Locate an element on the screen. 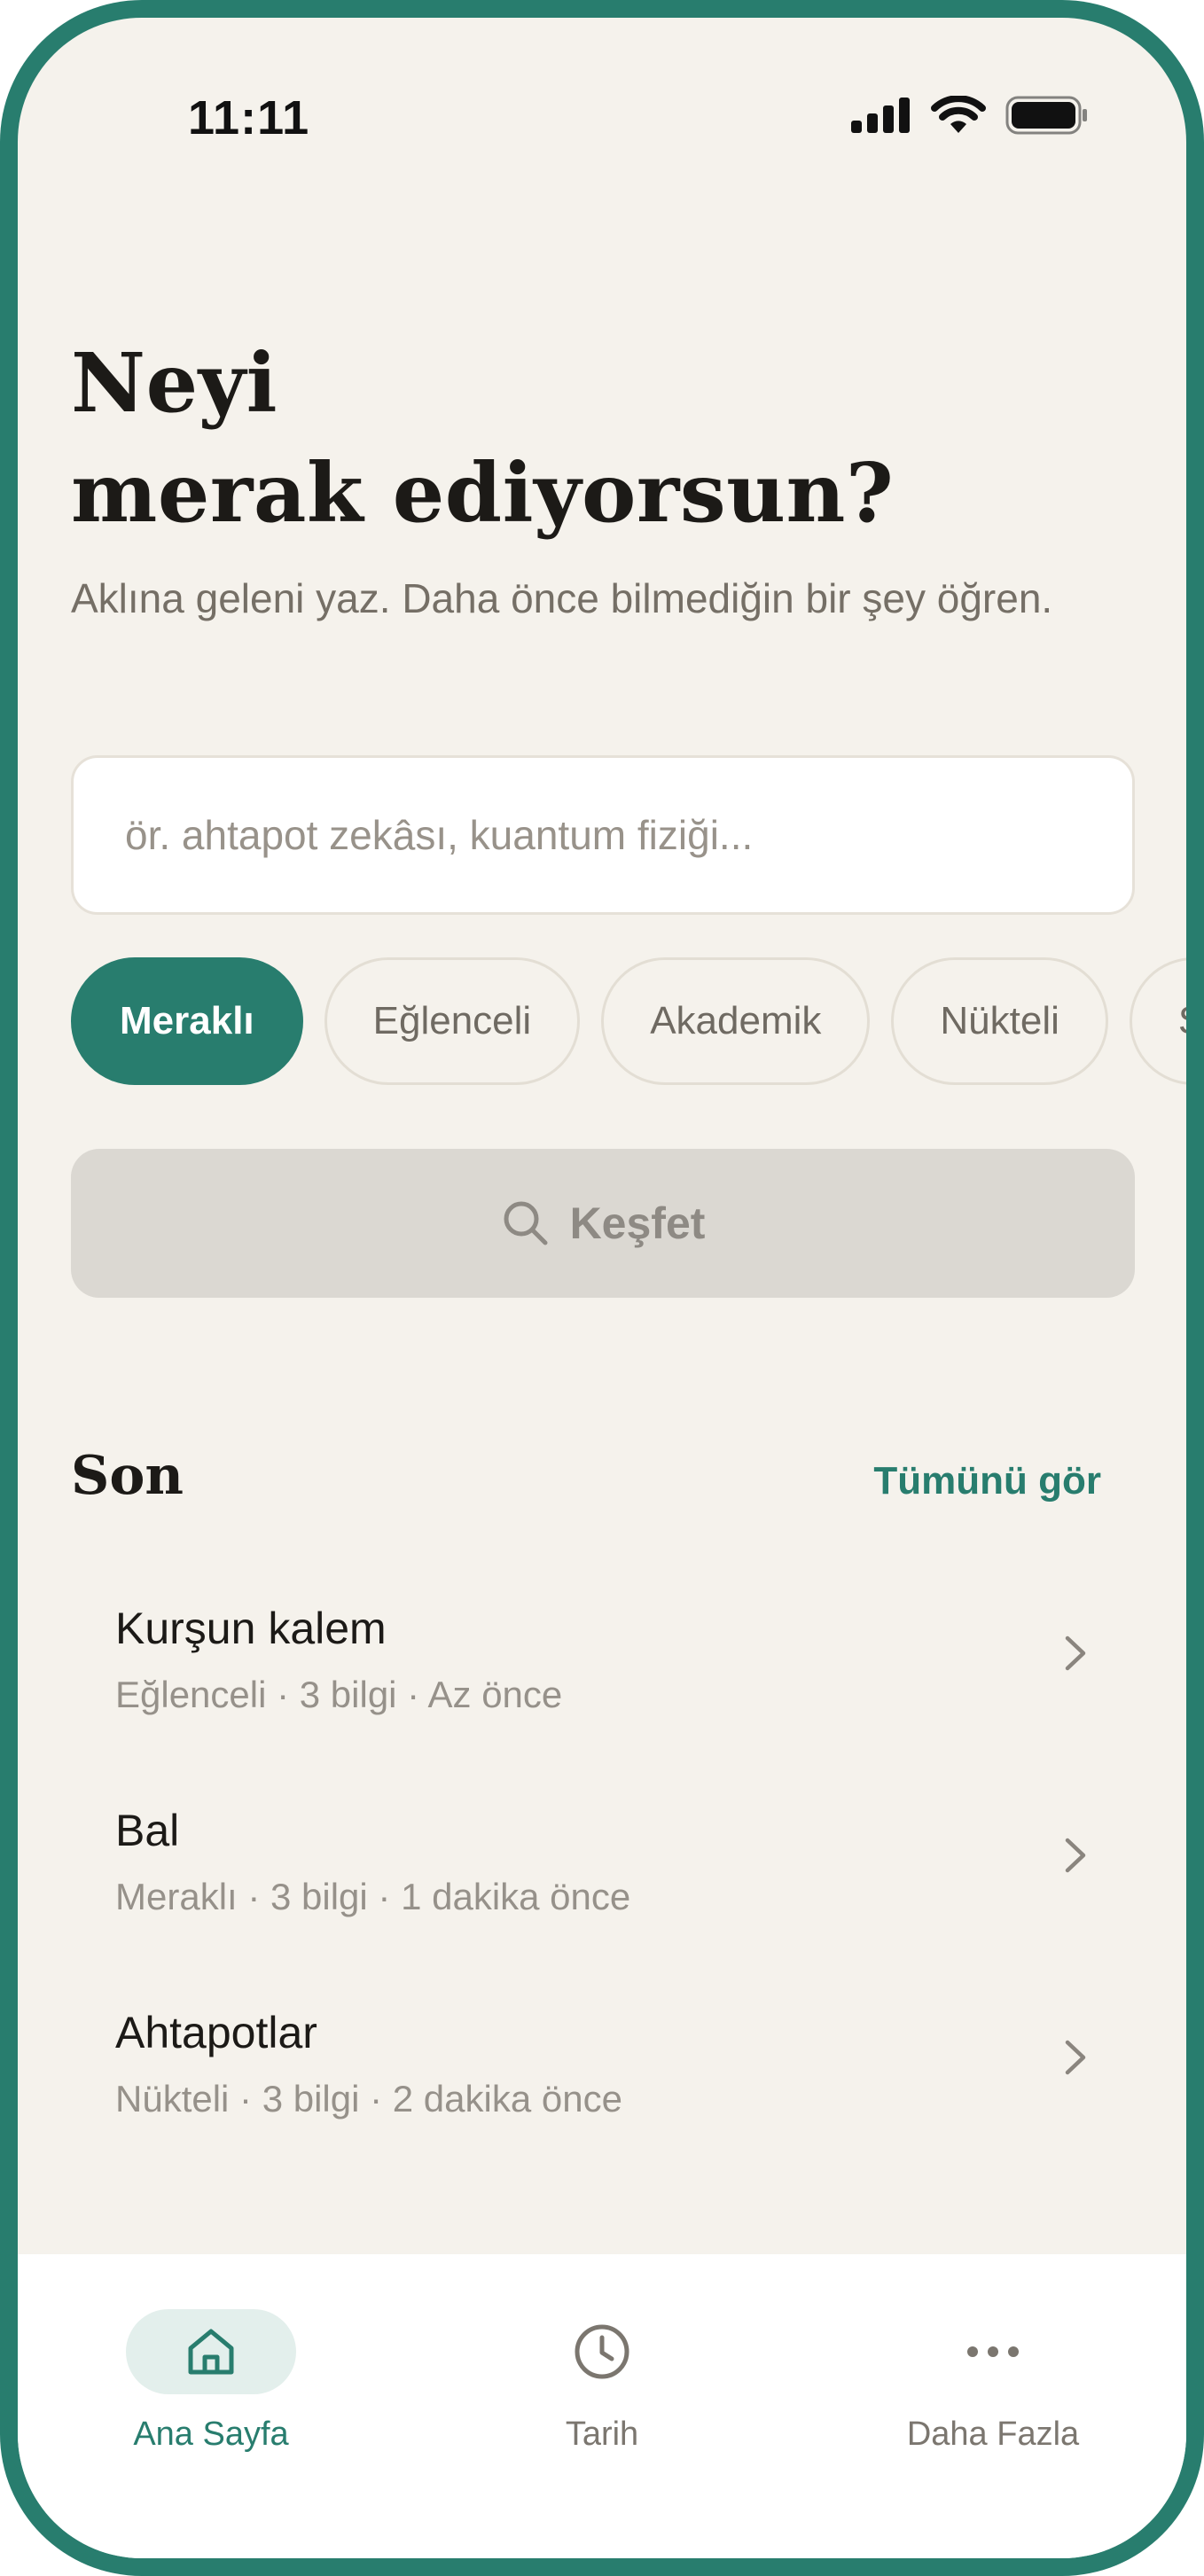 The width and height of the screenshot is (1204, 2576). title-line-1: Neyi is located at coordinates (174, 383).